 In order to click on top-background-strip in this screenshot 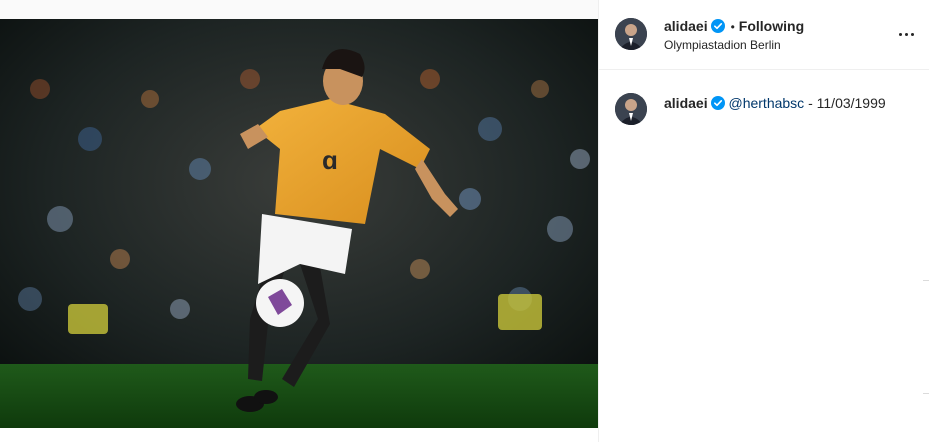, I will do `click(299, 9)`.